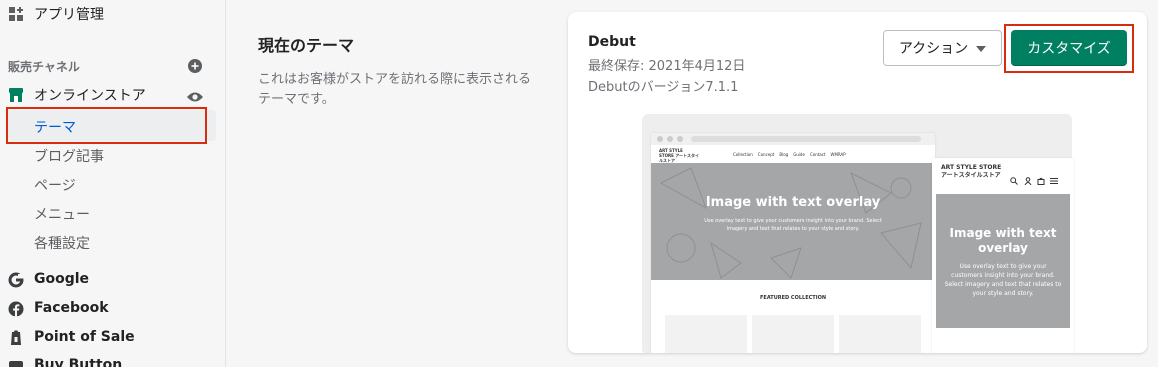 The height and width of the screenshot is (367, 1158). I want to click on action-button: アクション, so click(942, 48).